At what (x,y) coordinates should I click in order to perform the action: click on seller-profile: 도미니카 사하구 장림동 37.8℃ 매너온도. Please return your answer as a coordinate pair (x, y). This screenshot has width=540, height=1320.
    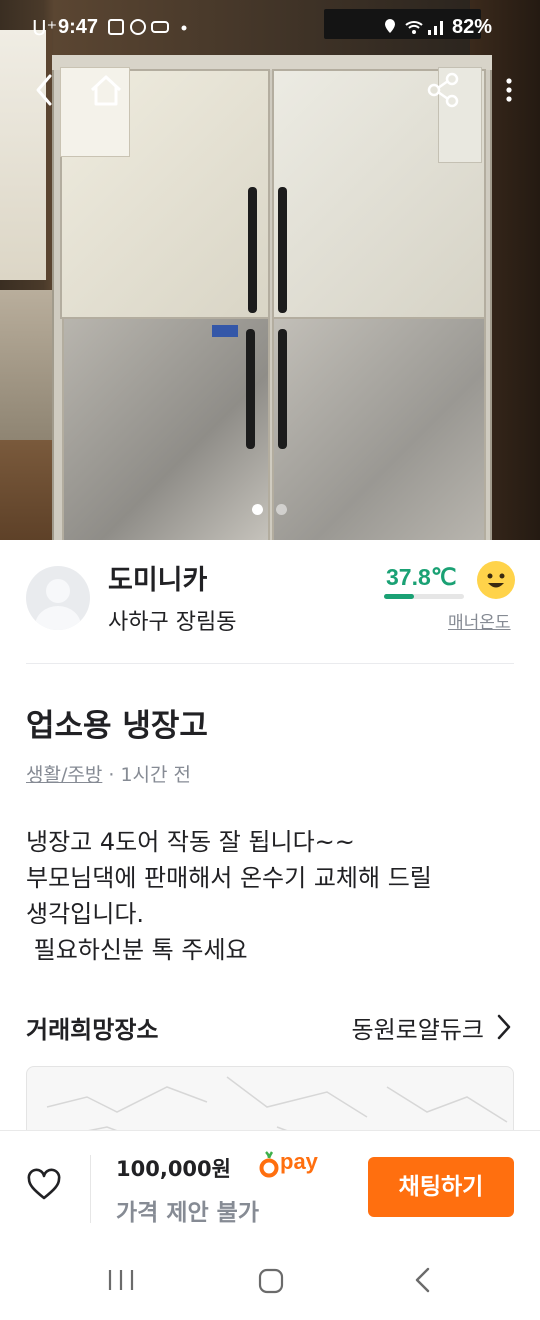
    Looking at the image, I should click on (270, 602).